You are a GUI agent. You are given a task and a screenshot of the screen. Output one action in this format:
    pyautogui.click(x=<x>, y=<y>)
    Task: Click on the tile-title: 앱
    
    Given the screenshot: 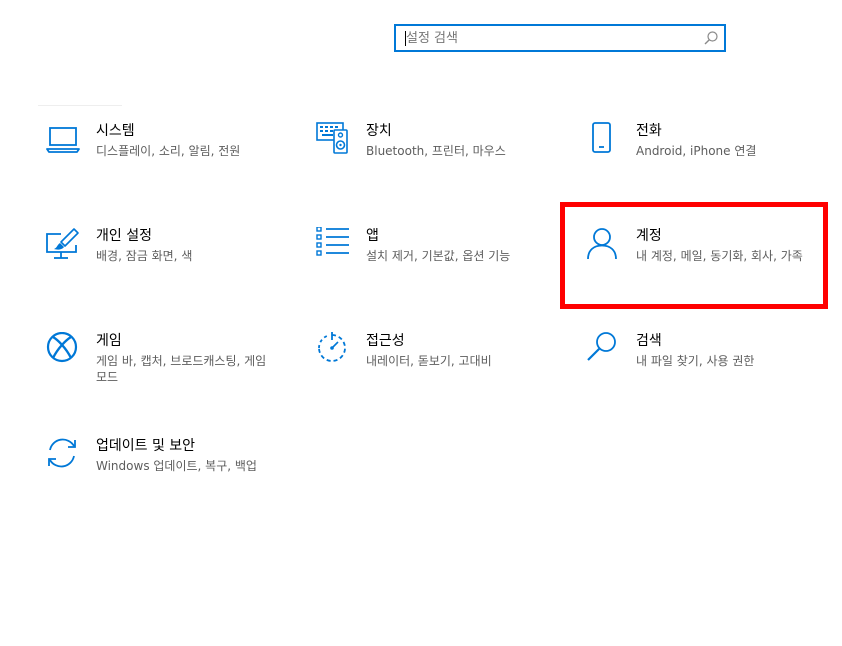 What is the action you would take?
    pyautogui.click(x=372, y=236)
    